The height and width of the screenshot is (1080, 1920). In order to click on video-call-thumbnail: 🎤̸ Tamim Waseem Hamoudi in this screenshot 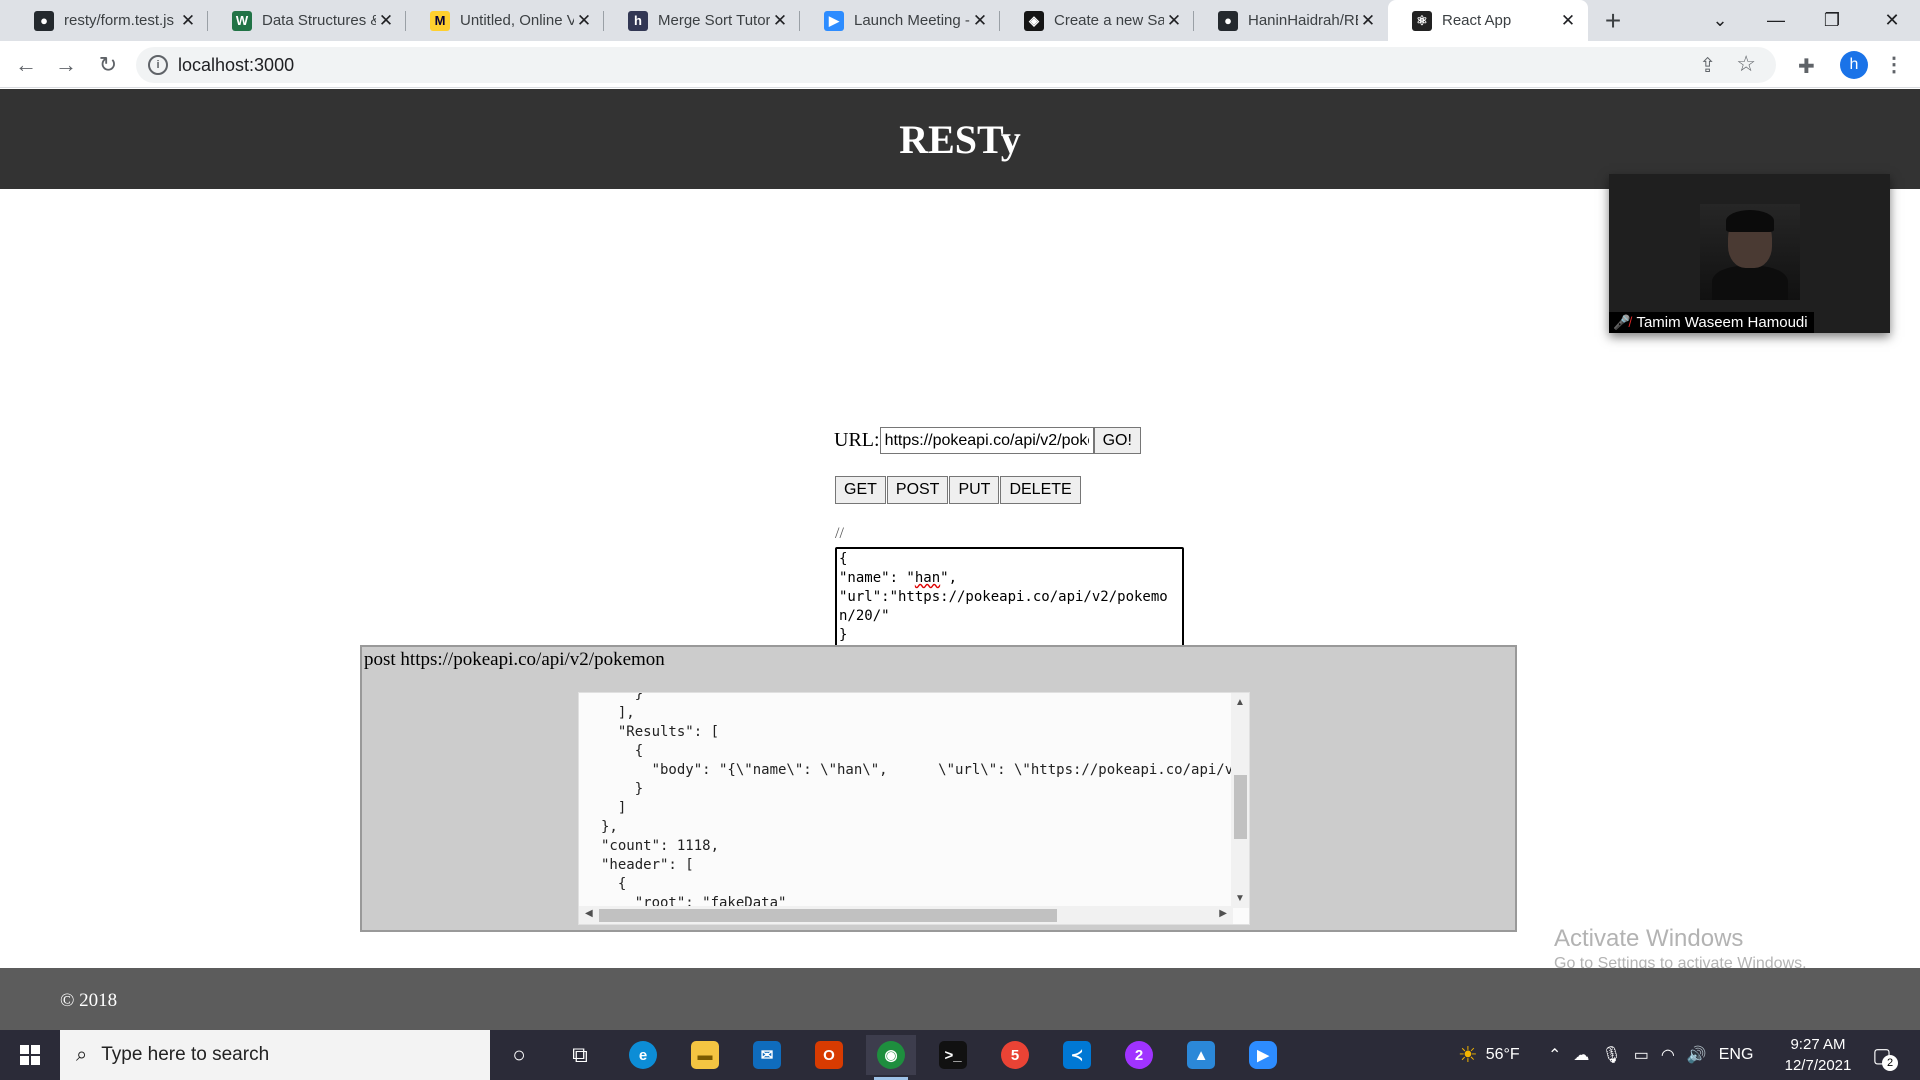, I will do `click(1749, 253)`.